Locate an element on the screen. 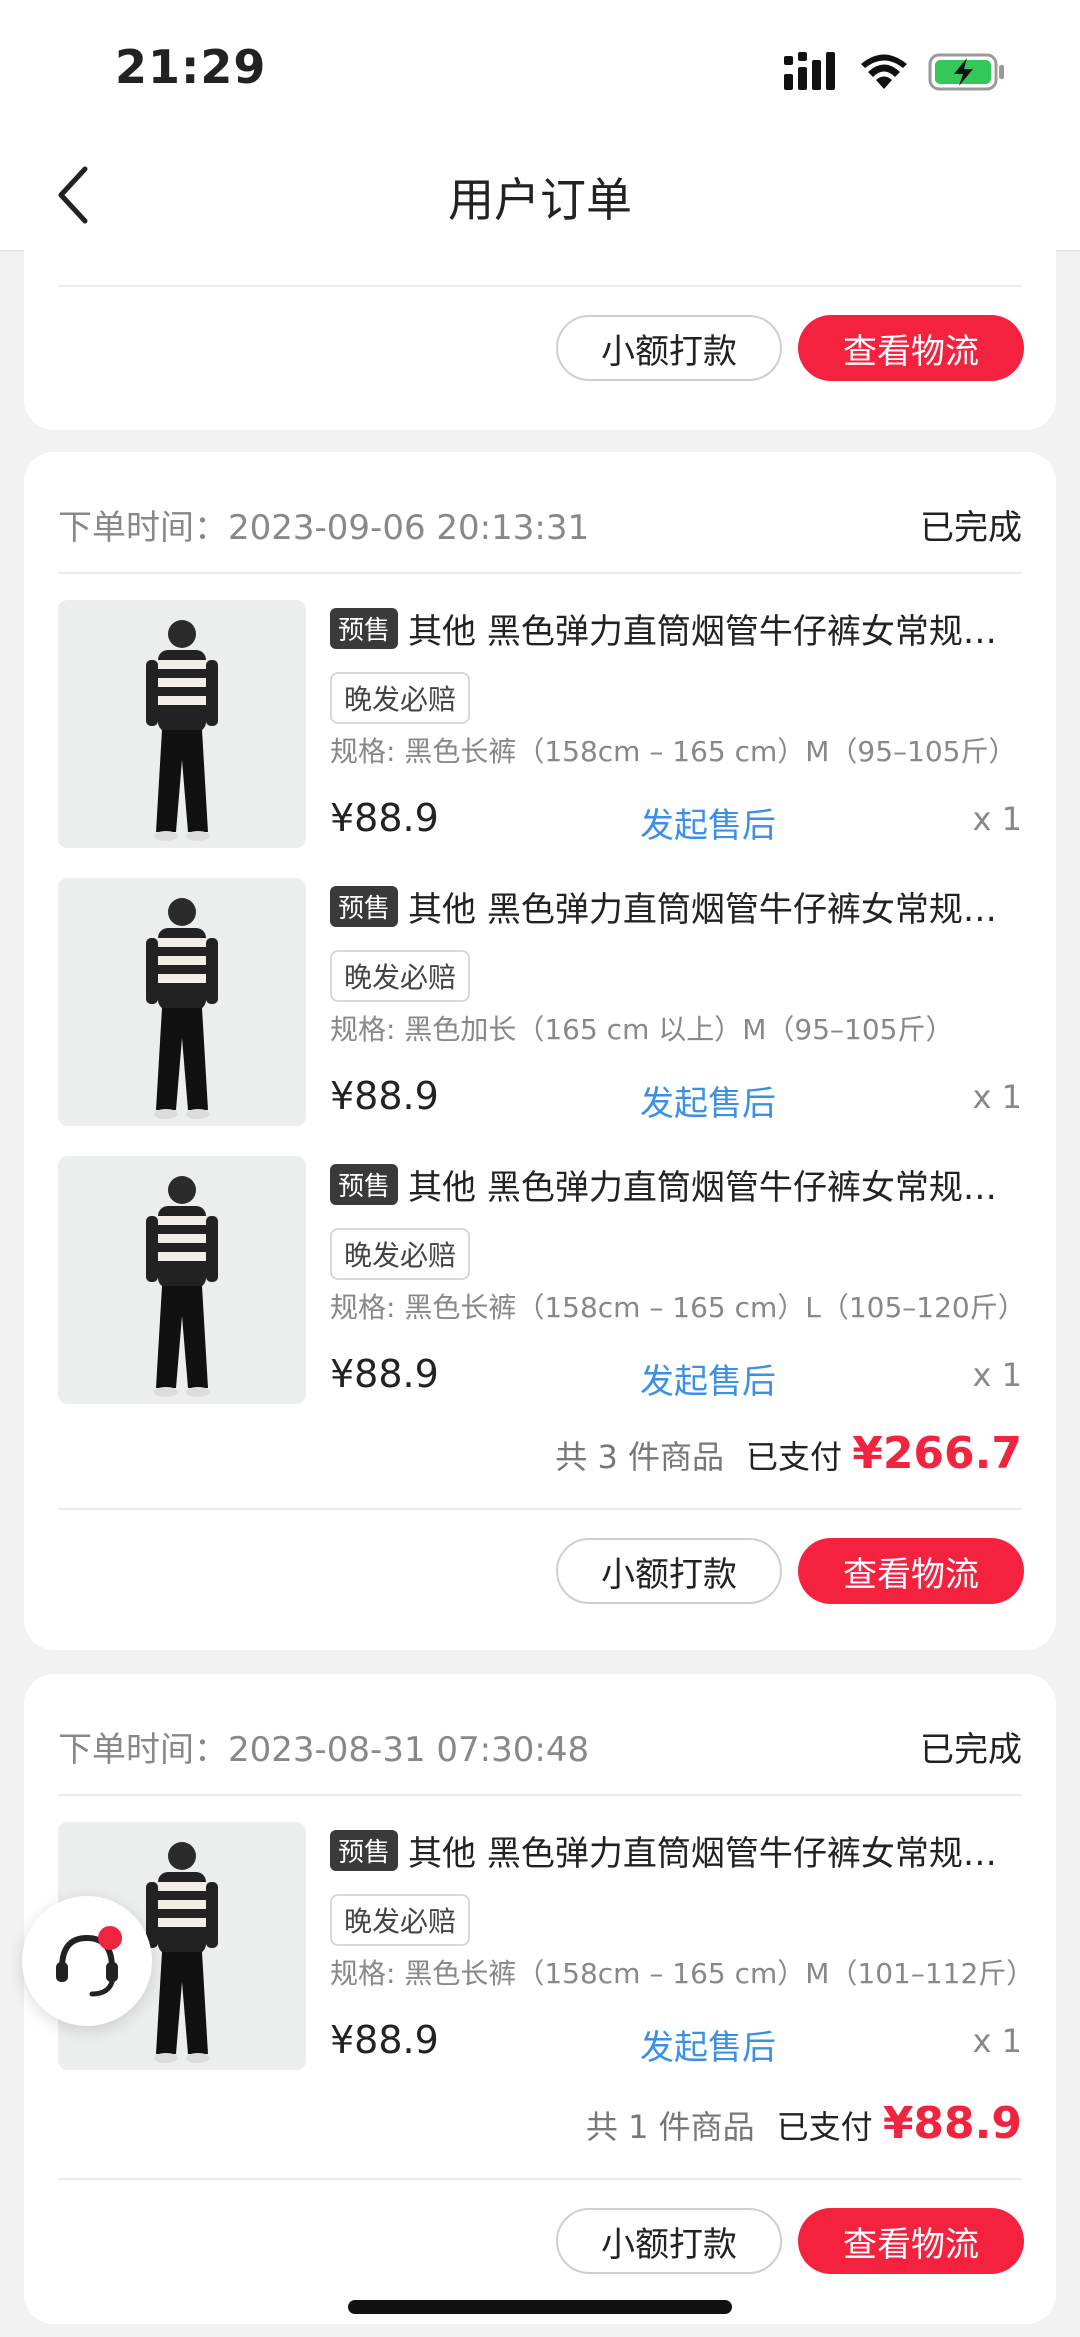 The width and height of the screenshot is (1080, 2337). customer-service-button is located at coordinates (87, 1961).